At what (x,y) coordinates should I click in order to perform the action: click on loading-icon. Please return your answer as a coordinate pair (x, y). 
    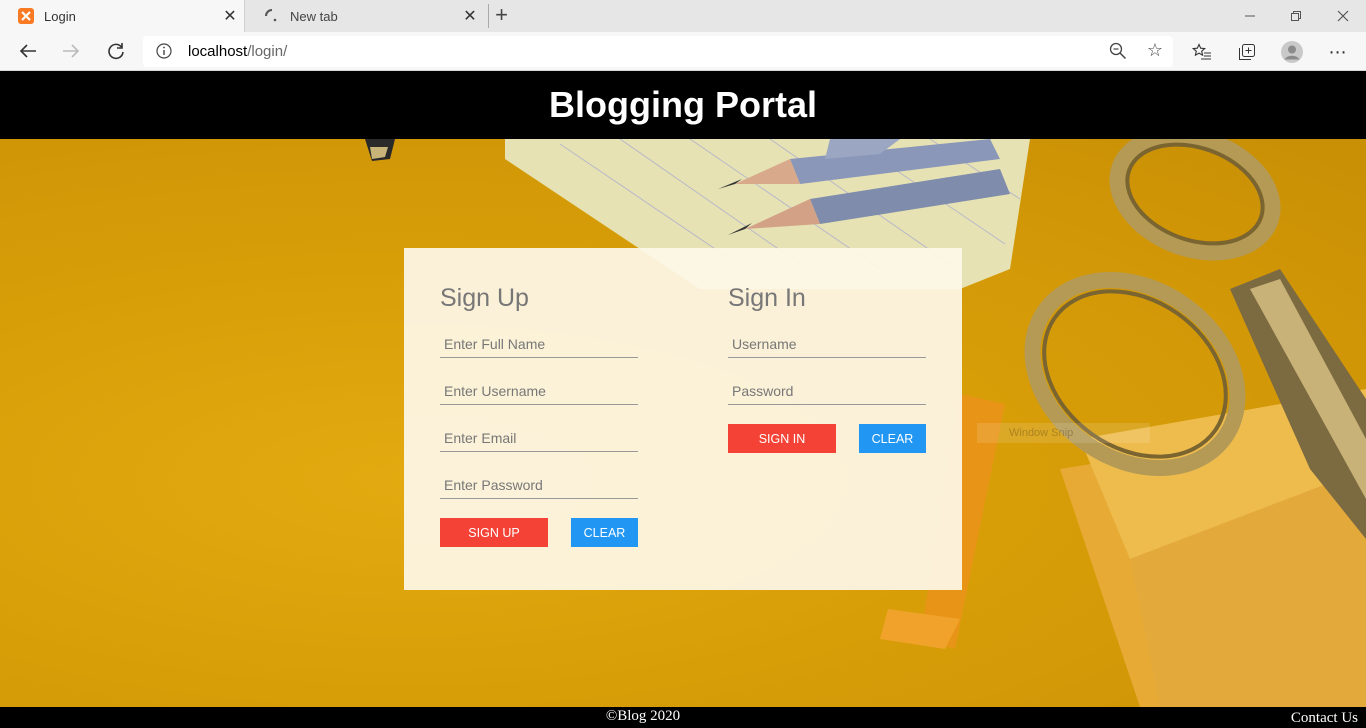
    Looking at the image, I should click on (272, 16).